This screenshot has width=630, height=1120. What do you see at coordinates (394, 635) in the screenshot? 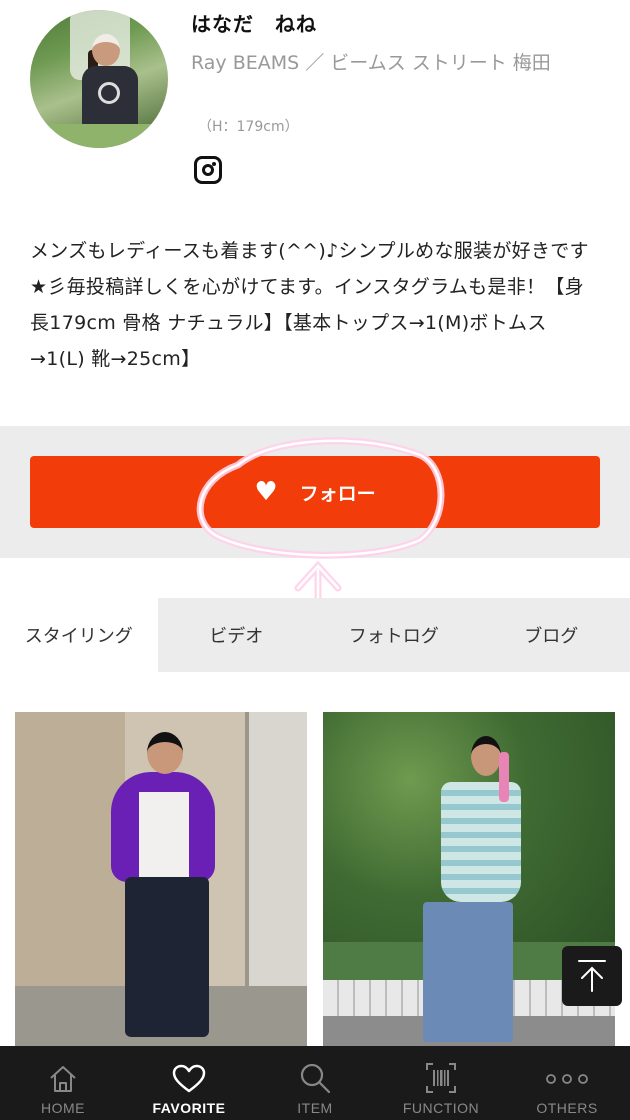
I see `tab-photolog: フォトログ` at bounding box center [394, 635].